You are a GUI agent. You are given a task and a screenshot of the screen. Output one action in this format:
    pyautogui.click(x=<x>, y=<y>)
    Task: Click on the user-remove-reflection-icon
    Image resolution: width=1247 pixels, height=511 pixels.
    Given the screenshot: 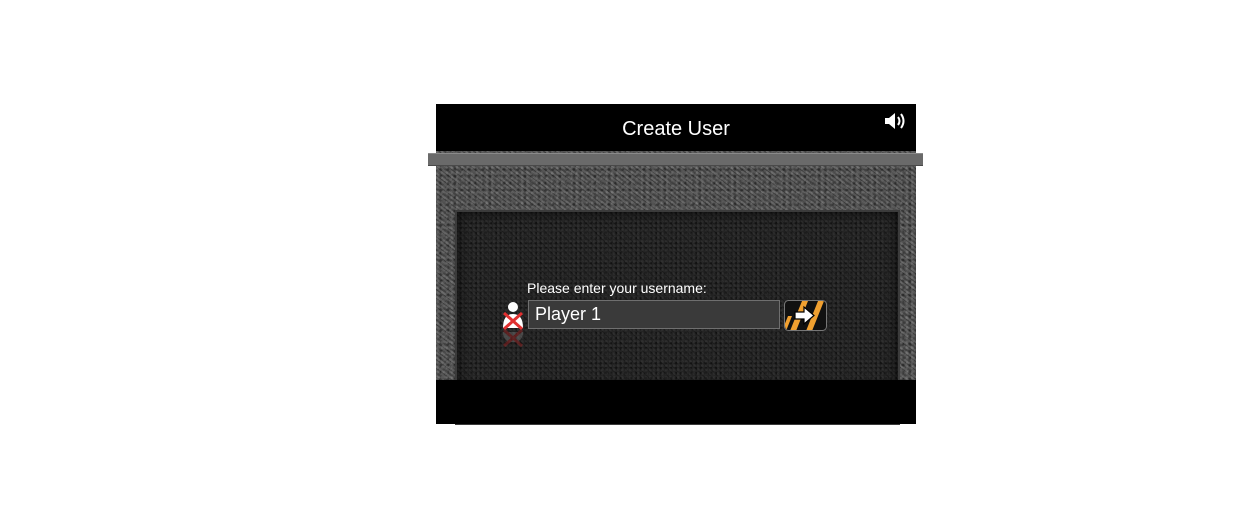 What is the action you would take?
    pyautogui.click(x=513, y=339)
    